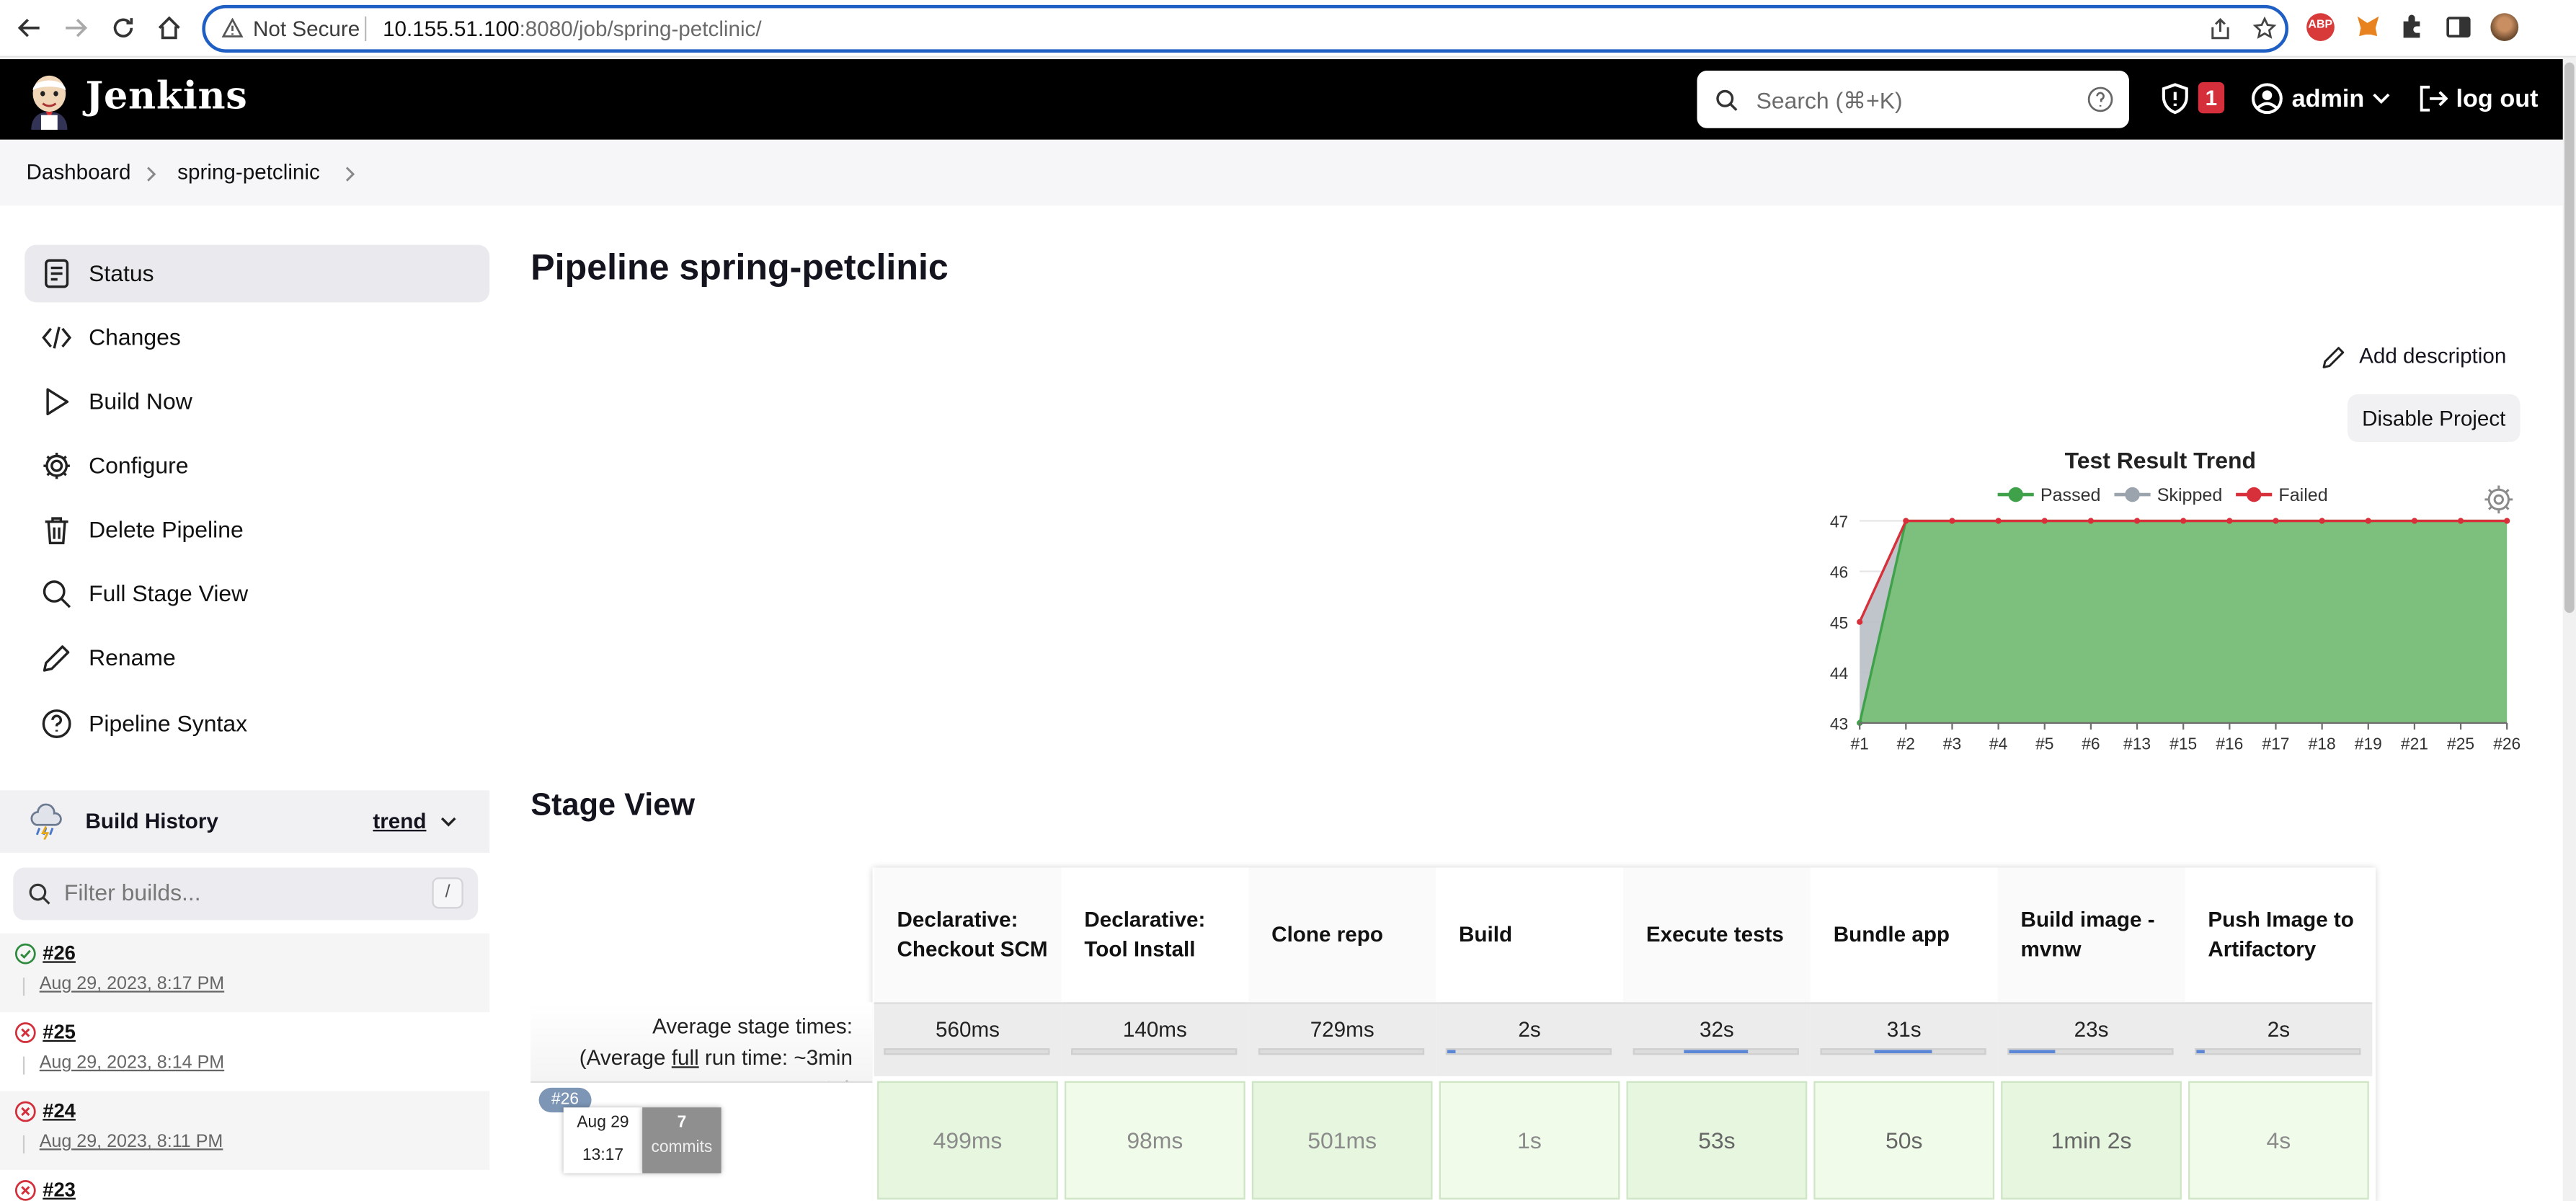  I want to click on filter-builds-input, so click(244, 892).